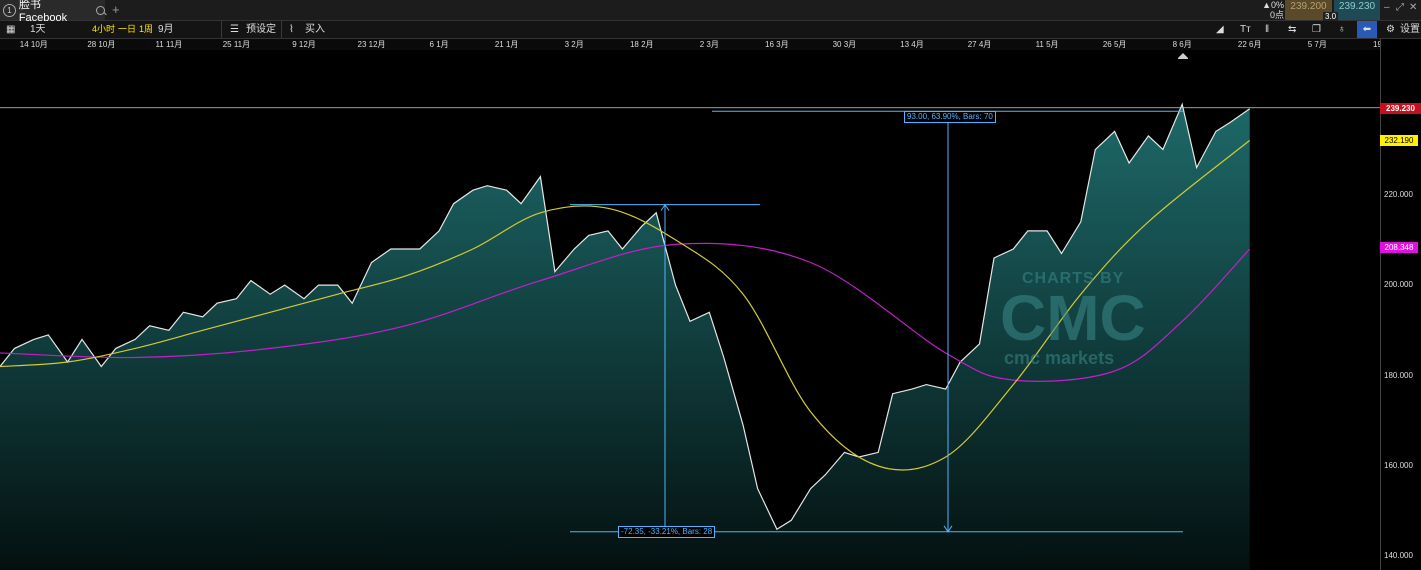 This screenshot has width=1421, height=570. What do you see at coordinates (101, 44) in the screenshot?
I see `date-tick-label: 28 10月` at bounding box center [101, 44].